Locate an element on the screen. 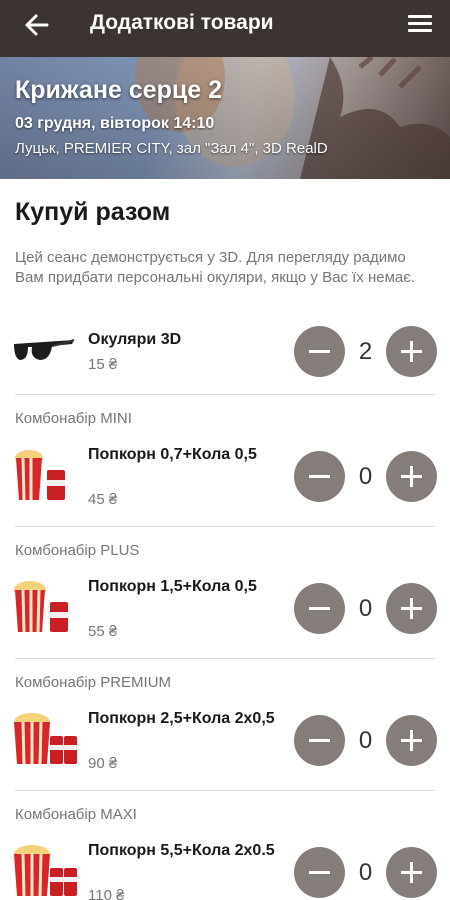 The image size is (450, 900). product-item: Попкорн 5,5+Кола 2х0.5 110 ₴ 0 is located at coordinates (225, 869).